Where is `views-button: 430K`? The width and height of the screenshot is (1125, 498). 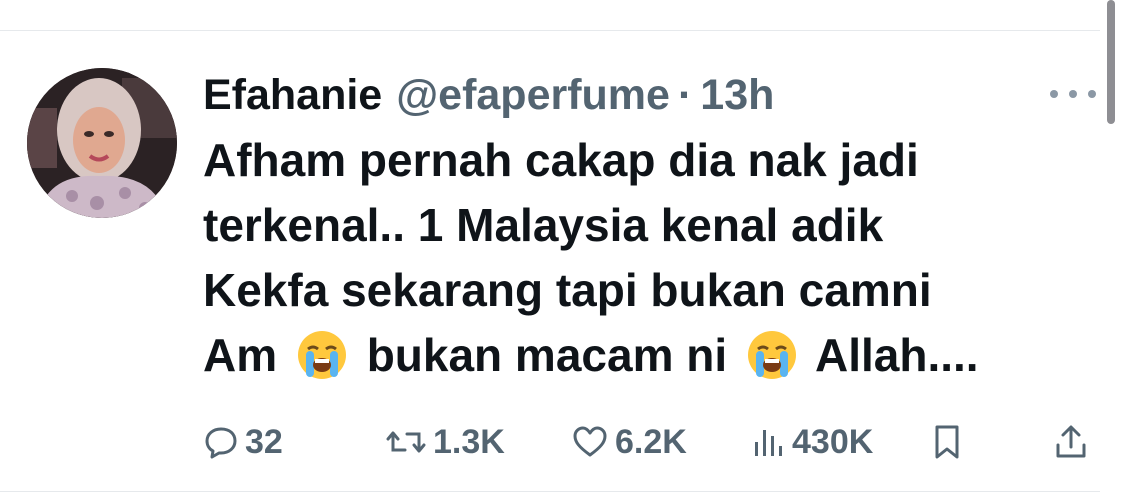
views-button: 430K is located at coordinates (812, 442).